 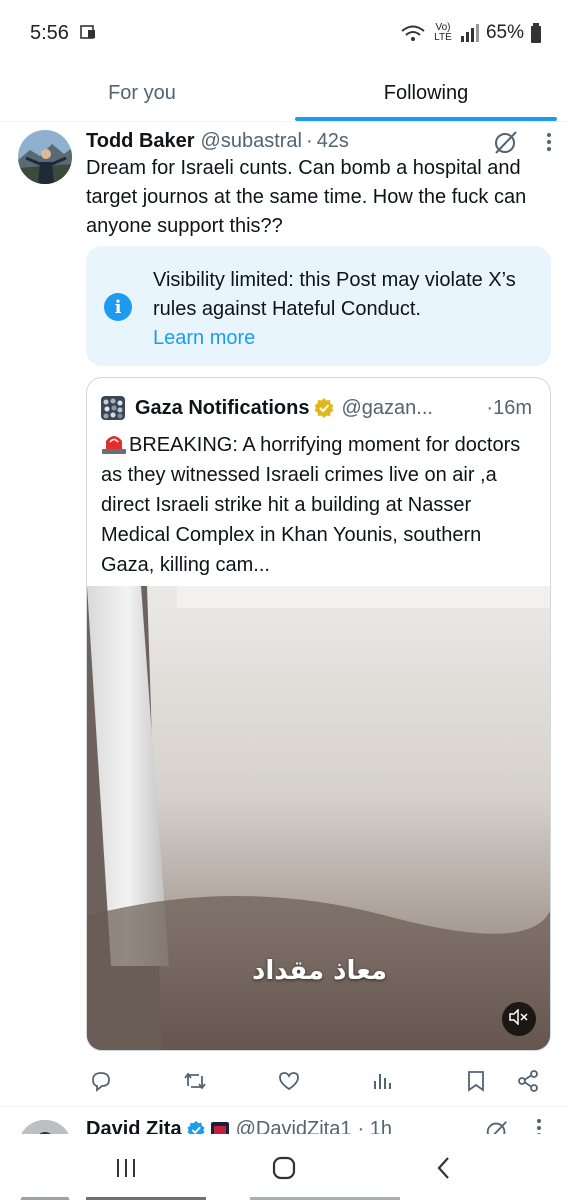 What do you see at coordinates (374, 1126) in the screenshot?
I see `next-time: · 1h` at bounding box center [374, 1126].